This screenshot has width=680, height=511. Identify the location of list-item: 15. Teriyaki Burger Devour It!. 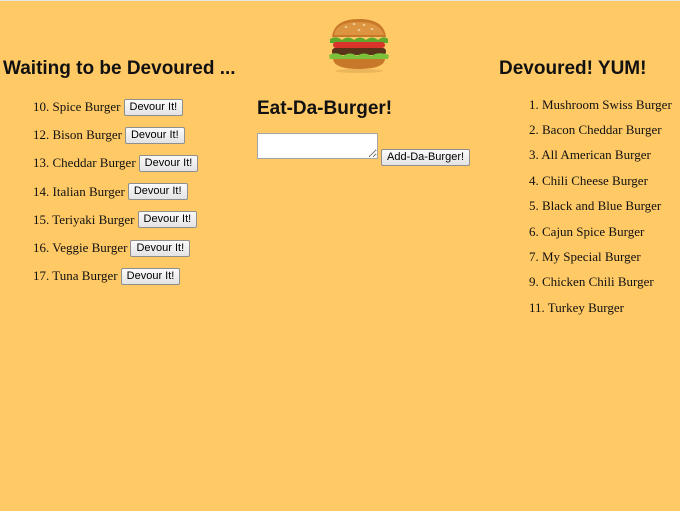
(115, 220).